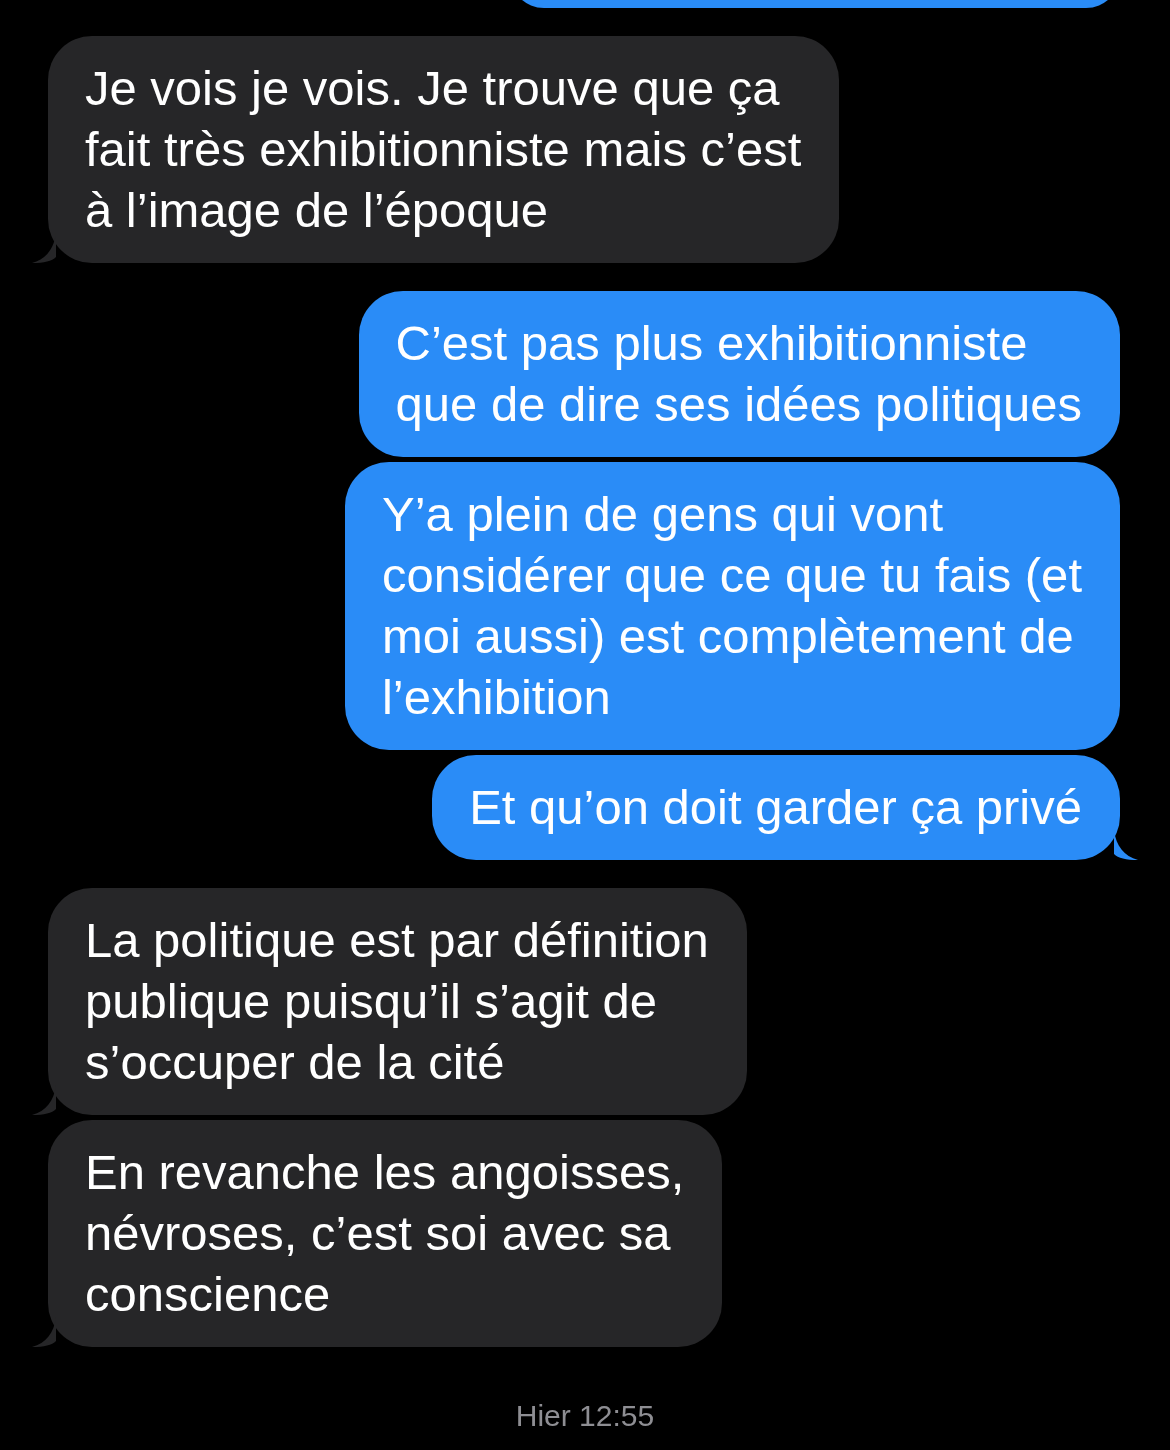 The image size is (1170, 1450). What do you see at coordinates (732, 606) in the screenshot?
I see `message-bubble: Y’a plein de gens qui vont considérer que ce que tu fais (et moi aussi) est complètement de l’exhibition` at bounding box center [732, 606].